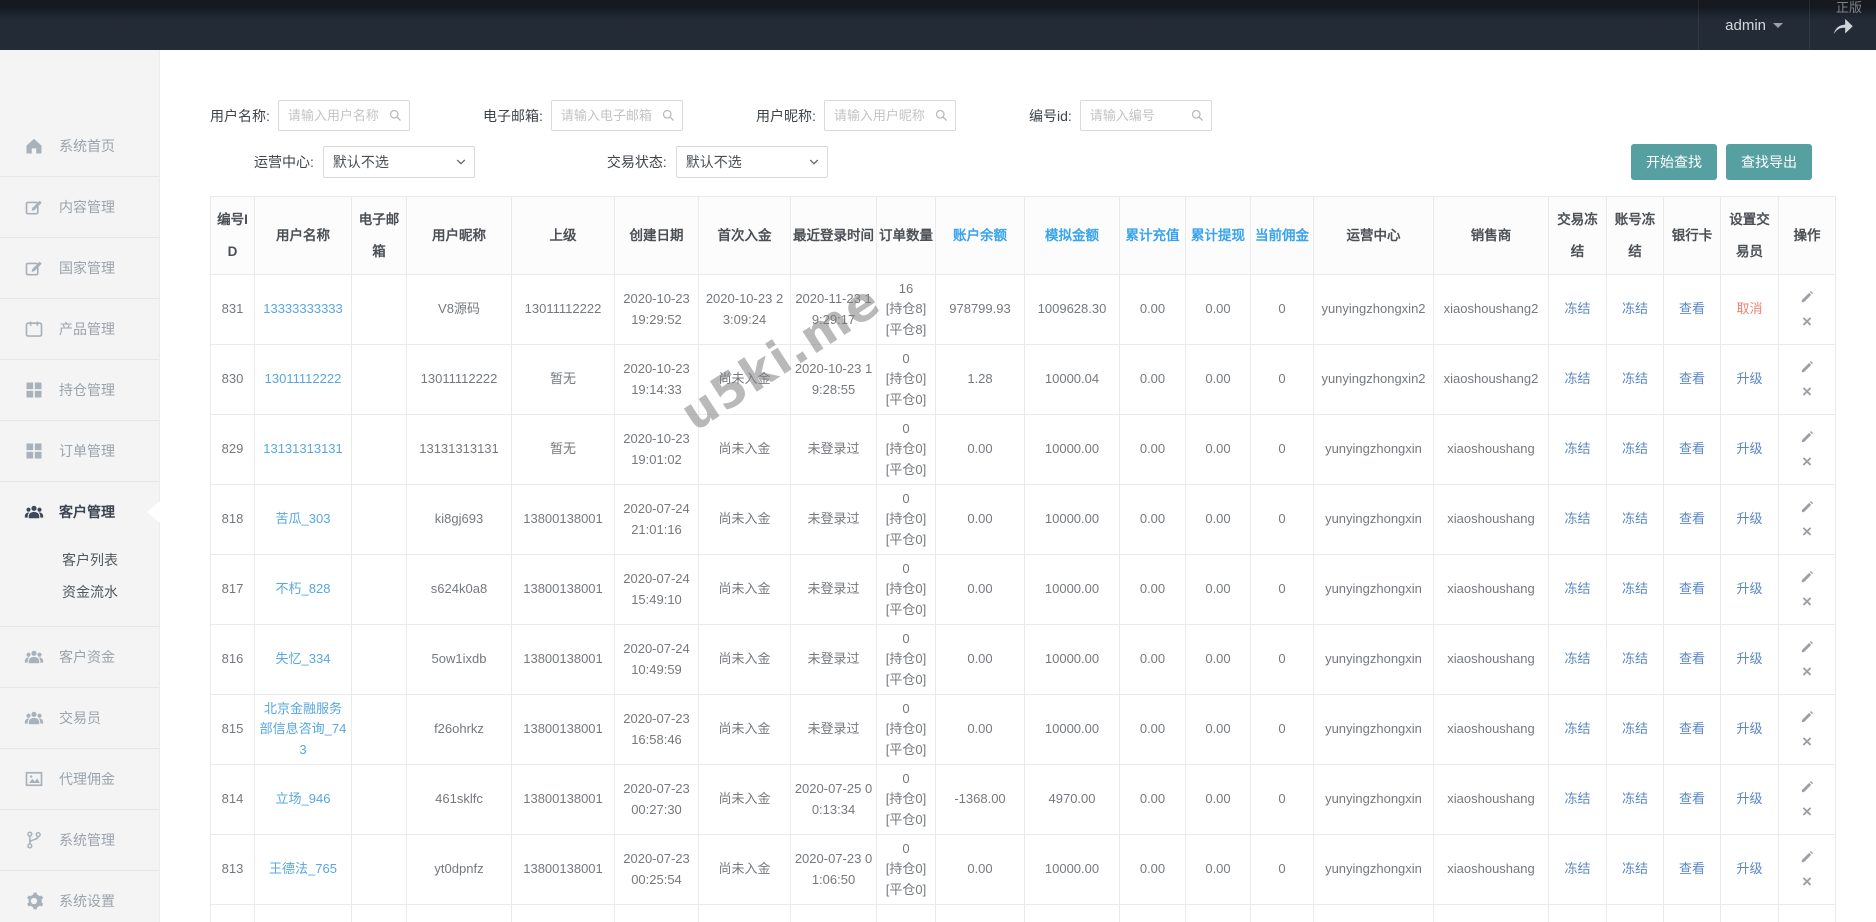 This screenshot has height=922, width=1876. Describe the element at coordinates (906, 749) in the screenshot. I see `order-close: [平仓0]` at that location.